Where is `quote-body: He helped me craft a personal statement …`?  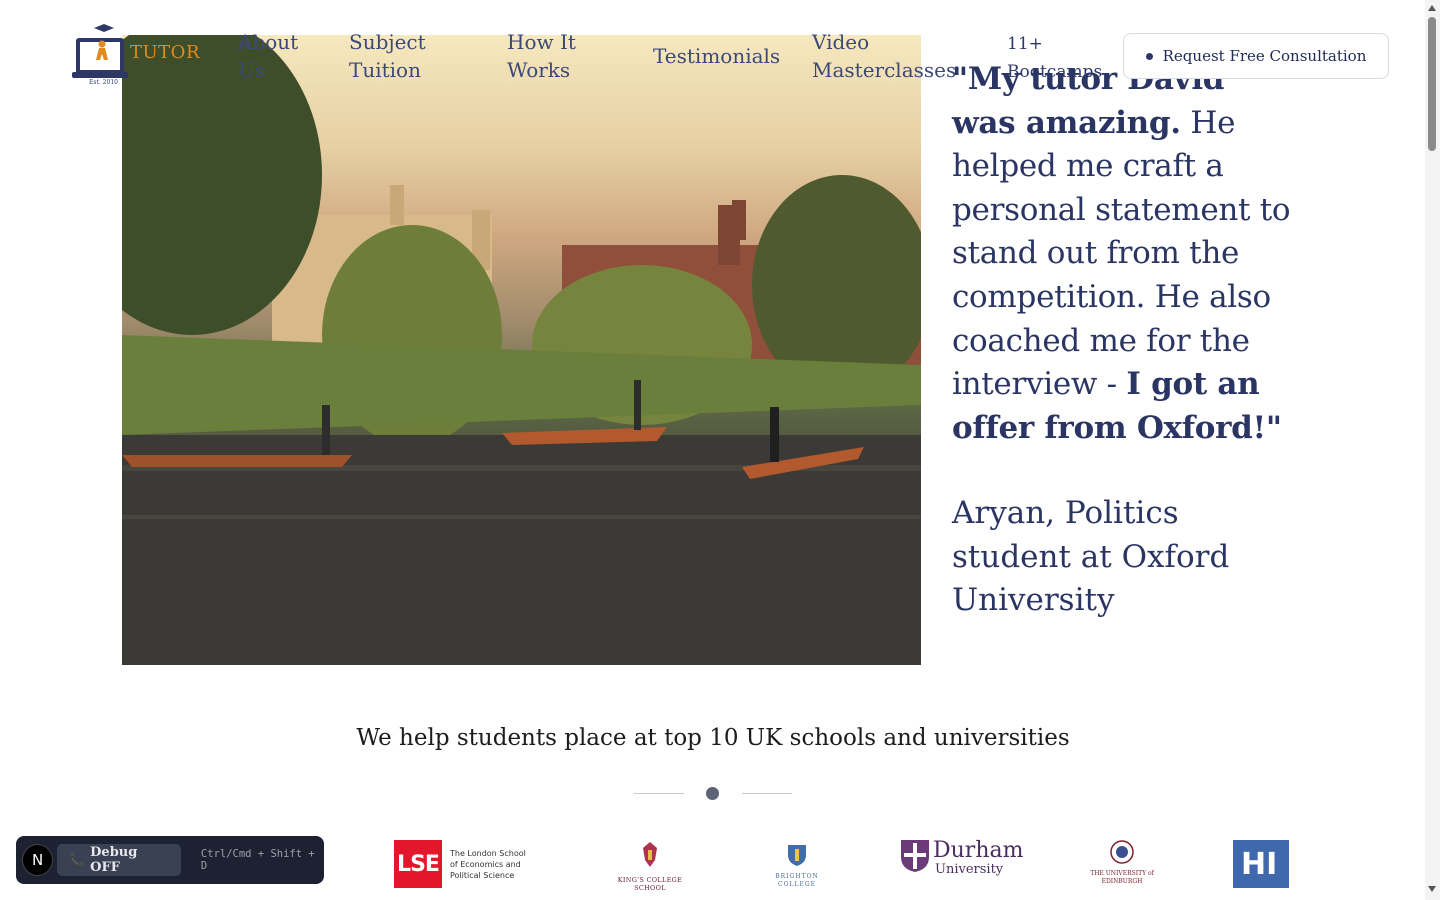 quote-body: He helped me craft a personal statement … is located at coordinates (1121, 253).